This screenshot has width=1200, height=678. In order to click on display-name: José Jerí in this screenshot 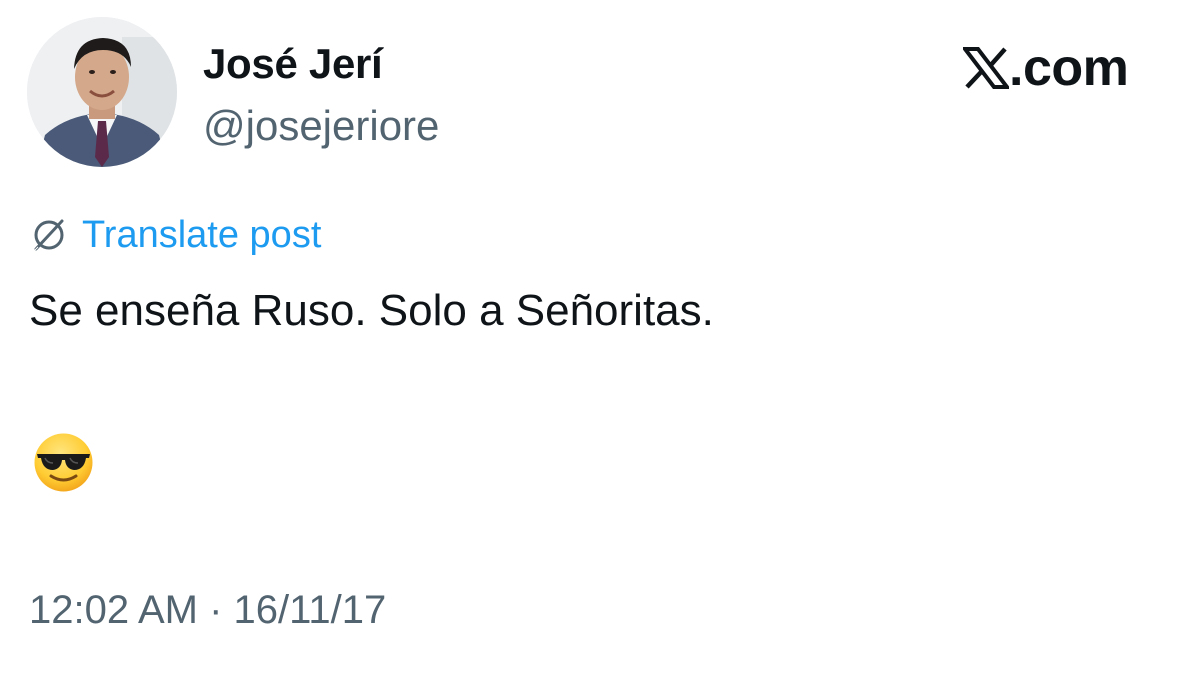, I will do `click(293, 64)`.